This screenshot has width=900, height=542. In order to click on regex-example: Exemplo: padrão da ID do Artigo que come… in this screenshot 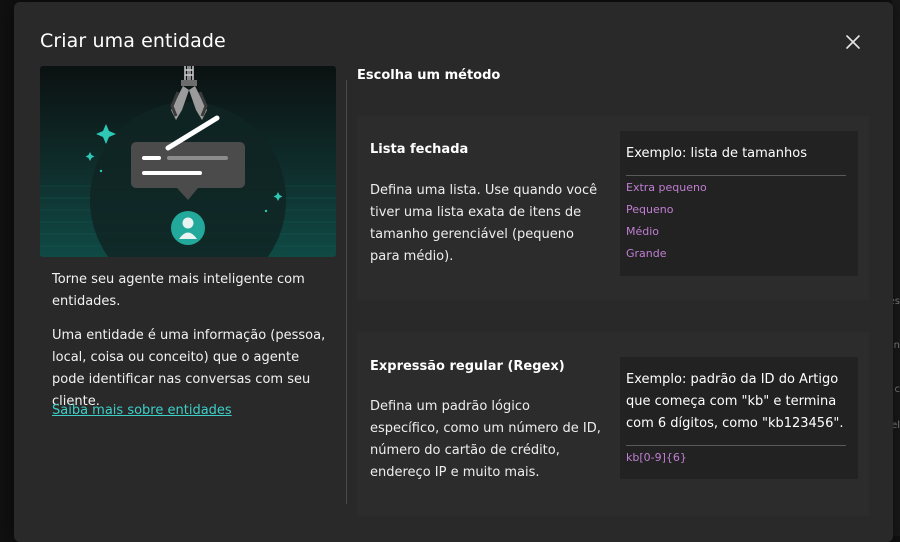, I will do `click(739, 418)`.